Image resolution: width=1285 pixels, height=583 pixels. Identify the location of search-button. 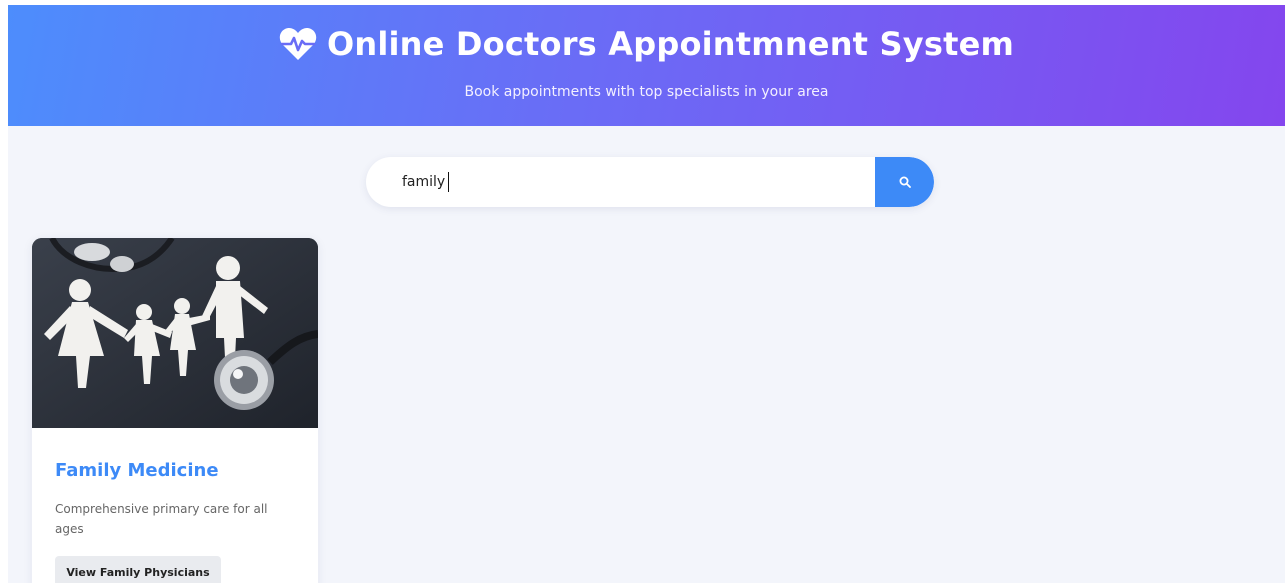
(904, 182).